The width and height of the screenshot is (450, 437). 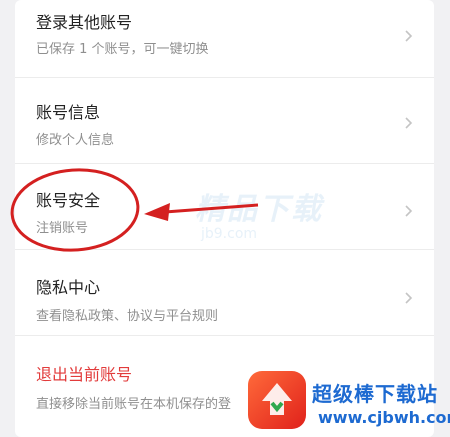 I want to click on row-subtitle: 已保存 1 个账号，可一键切换, so click(x=122, y=49).